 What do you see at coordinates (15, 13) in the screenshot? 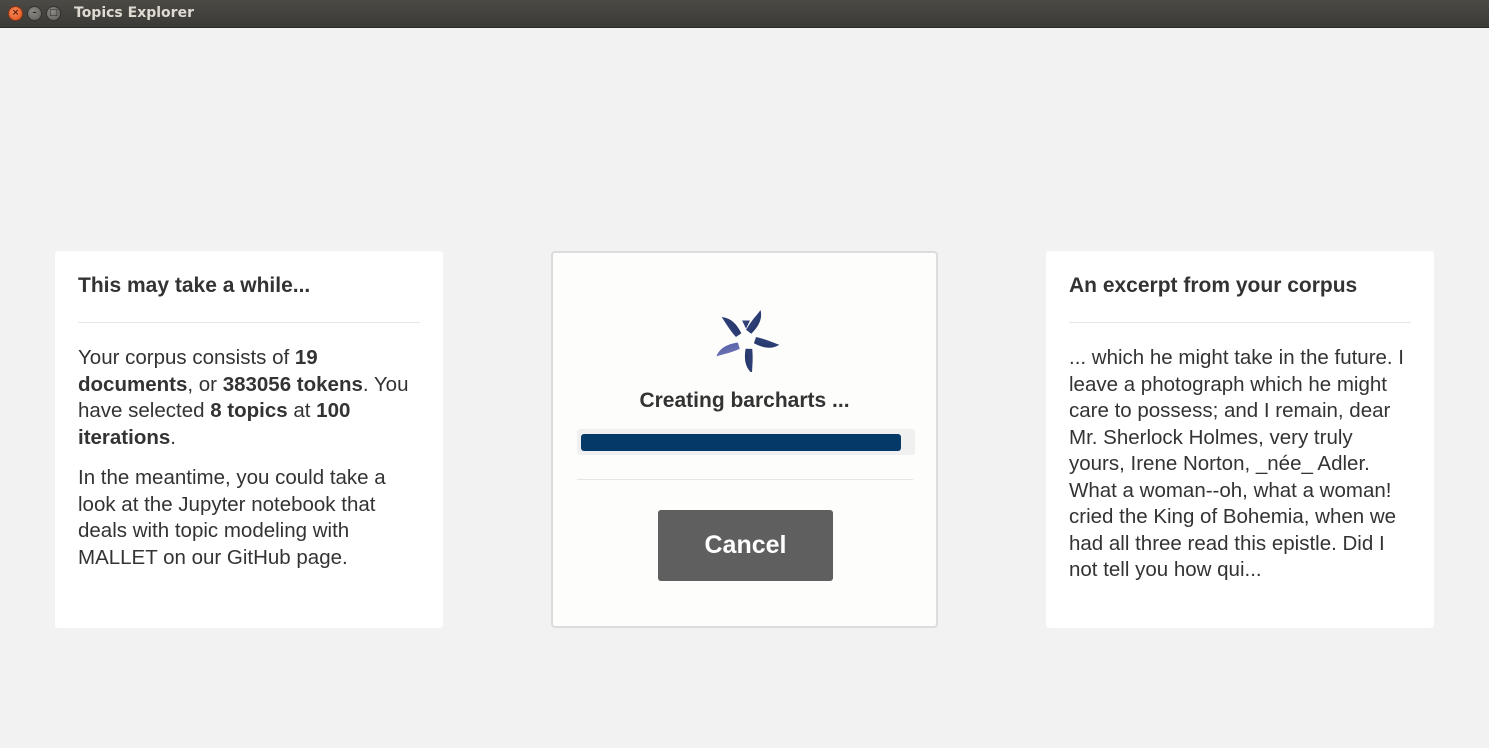
I see `window-close-button: ×` at bounding box center [15, 13].